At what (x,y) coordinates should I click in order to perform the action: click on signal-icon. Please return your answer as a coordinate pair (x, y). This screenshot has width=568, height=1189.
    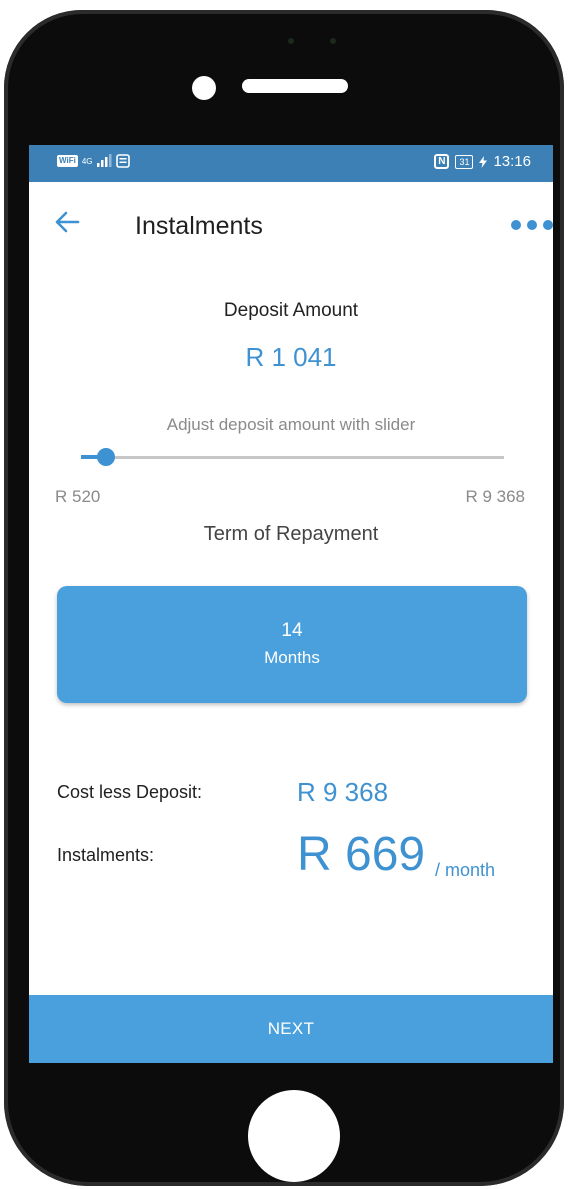
    Looking at the image, I should click on (104, 160).